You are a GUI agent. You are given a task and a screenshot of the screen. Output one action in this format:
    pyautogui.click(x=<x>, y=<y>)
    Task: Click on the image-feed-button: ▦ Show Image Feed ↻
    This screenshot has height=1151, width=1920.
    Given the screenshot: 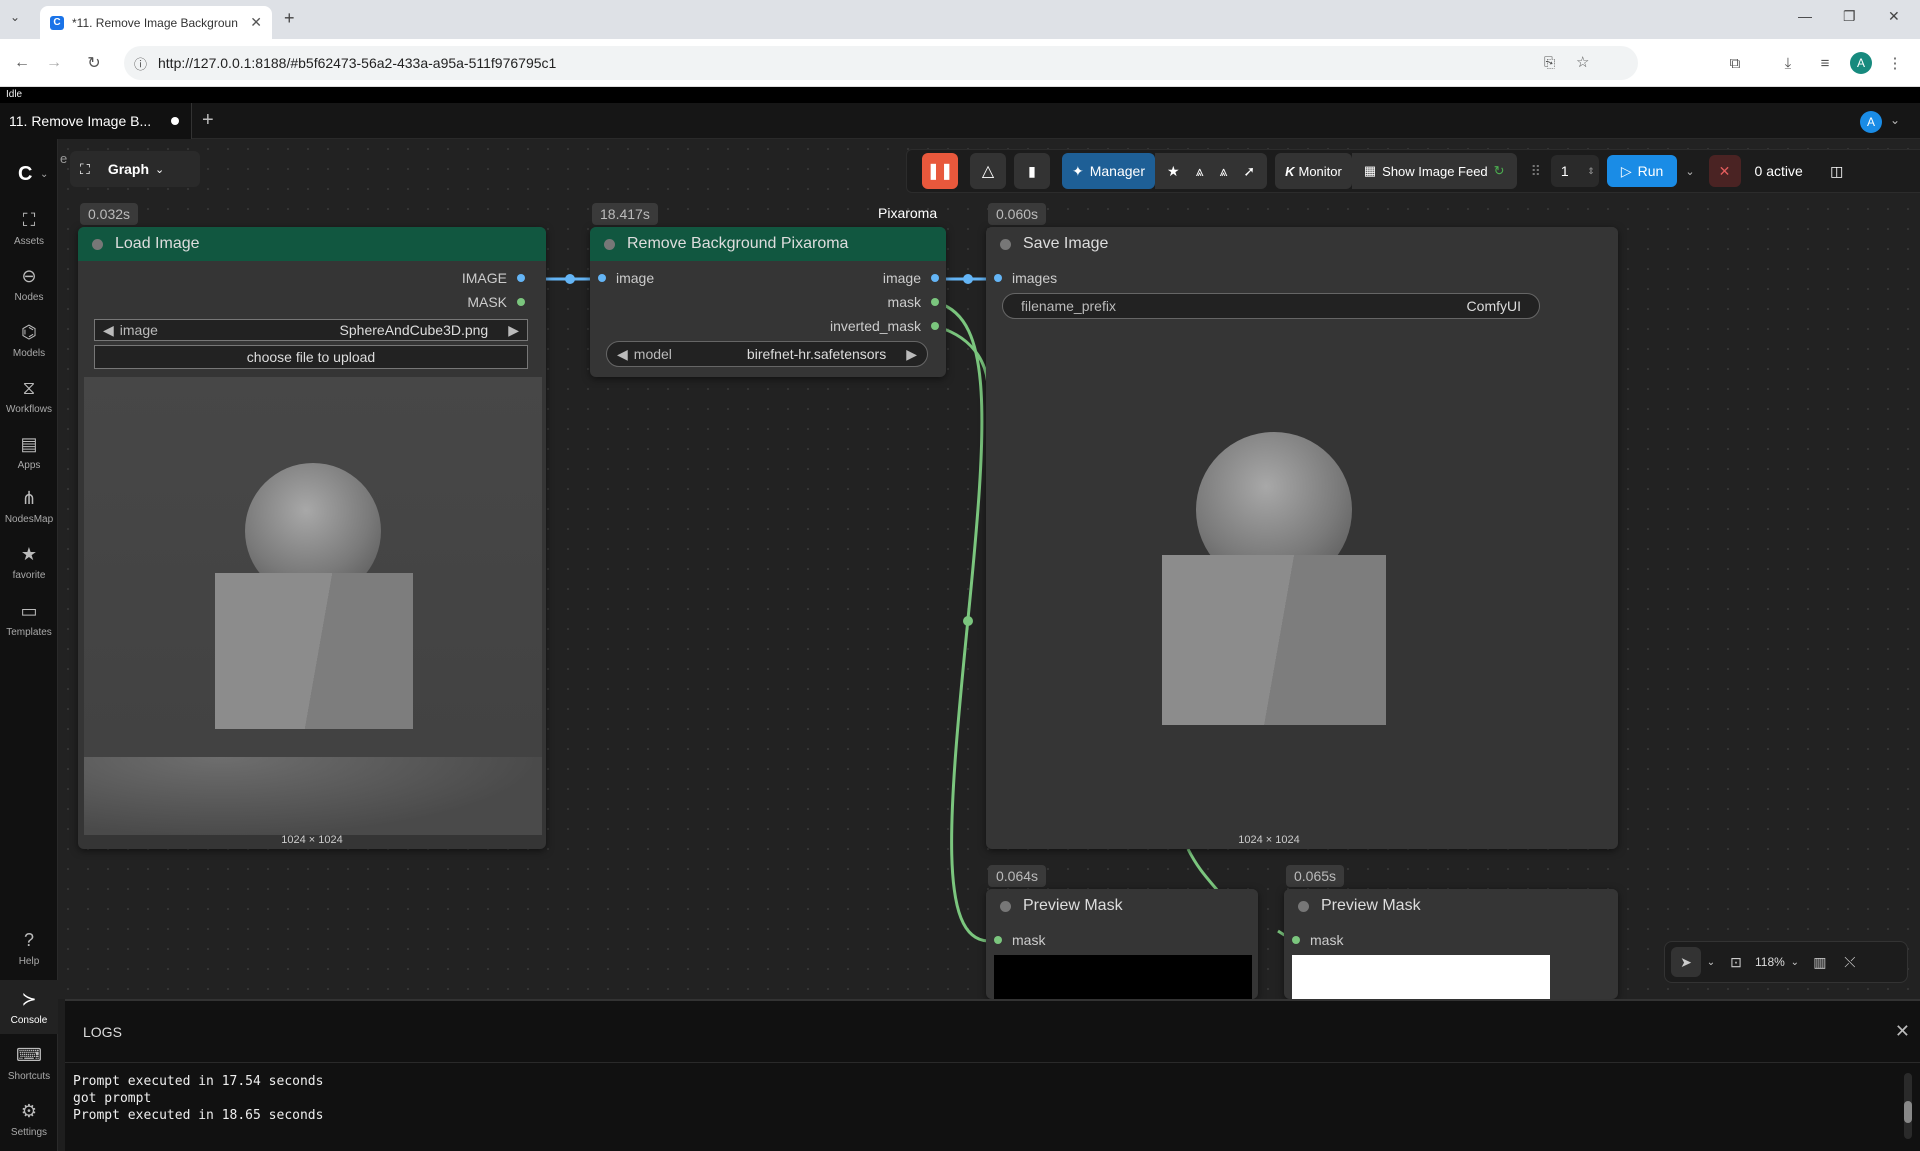 What is the action you would take?
    pyautogui.click(x=1434, y=171)
    